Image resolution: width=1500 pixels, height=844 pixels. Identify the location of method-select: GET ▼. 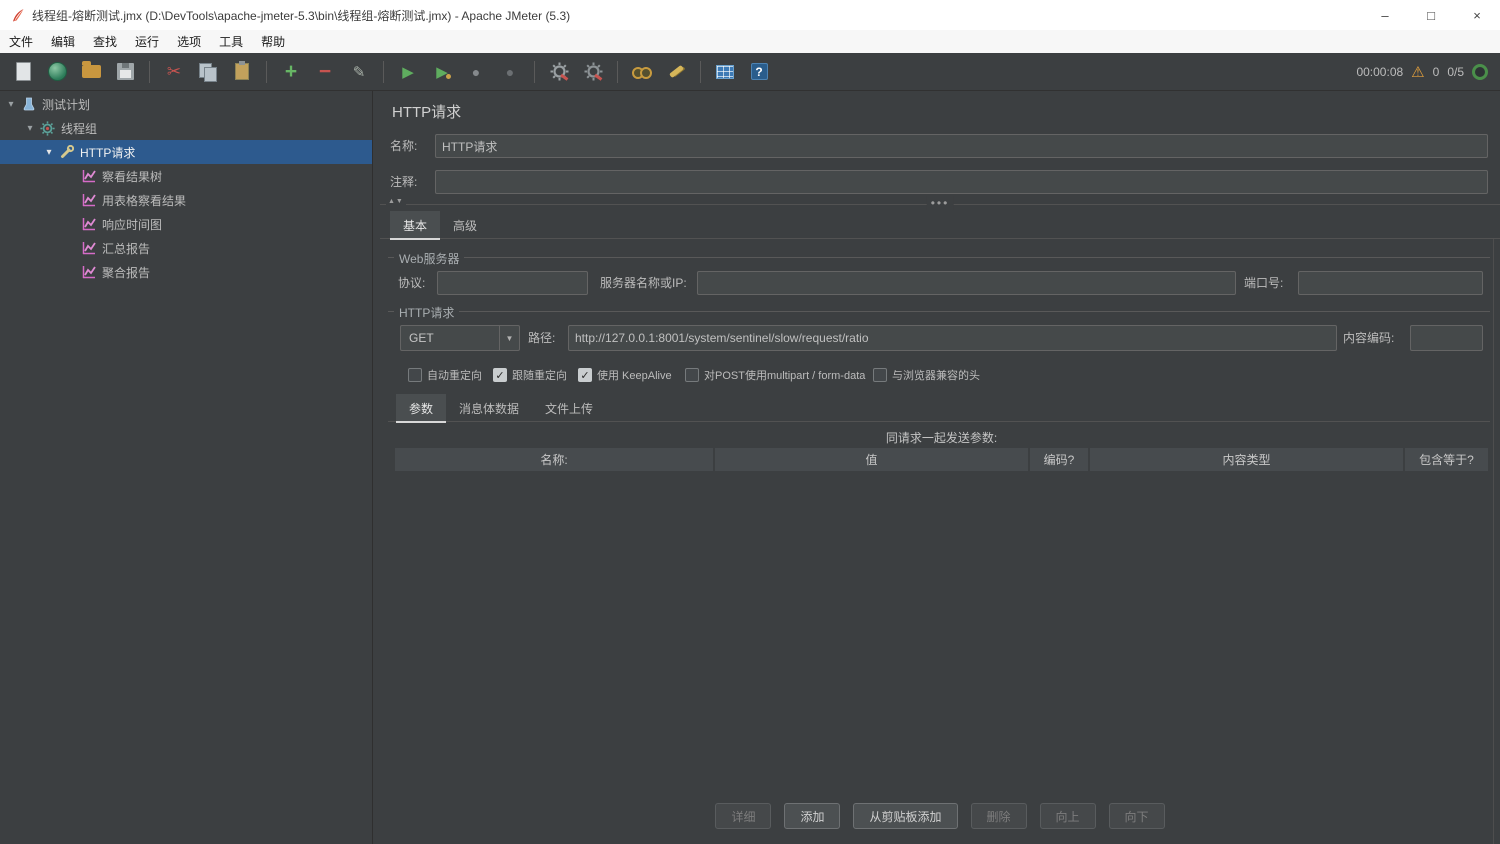
(460, 338).